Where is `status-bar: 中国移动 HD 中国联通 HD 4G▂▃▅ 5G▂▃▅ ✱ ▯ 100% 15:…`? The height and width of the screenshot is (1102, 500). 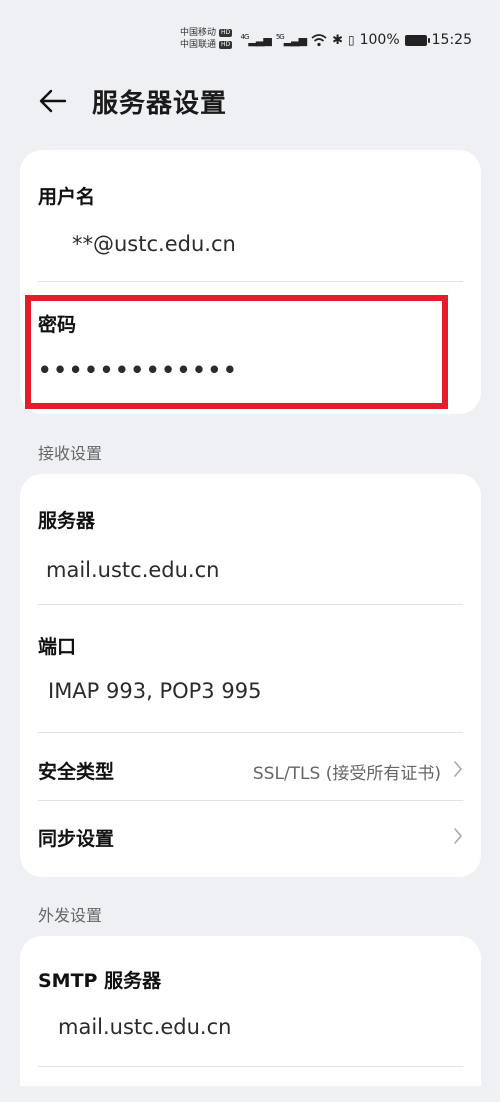
status-bar: 中国移动 HD 中国联通 HD 4G▂▃▅ 5G▂▃▅ ✱ ▯ 100% 15:… is located at coordinates (250, 40).